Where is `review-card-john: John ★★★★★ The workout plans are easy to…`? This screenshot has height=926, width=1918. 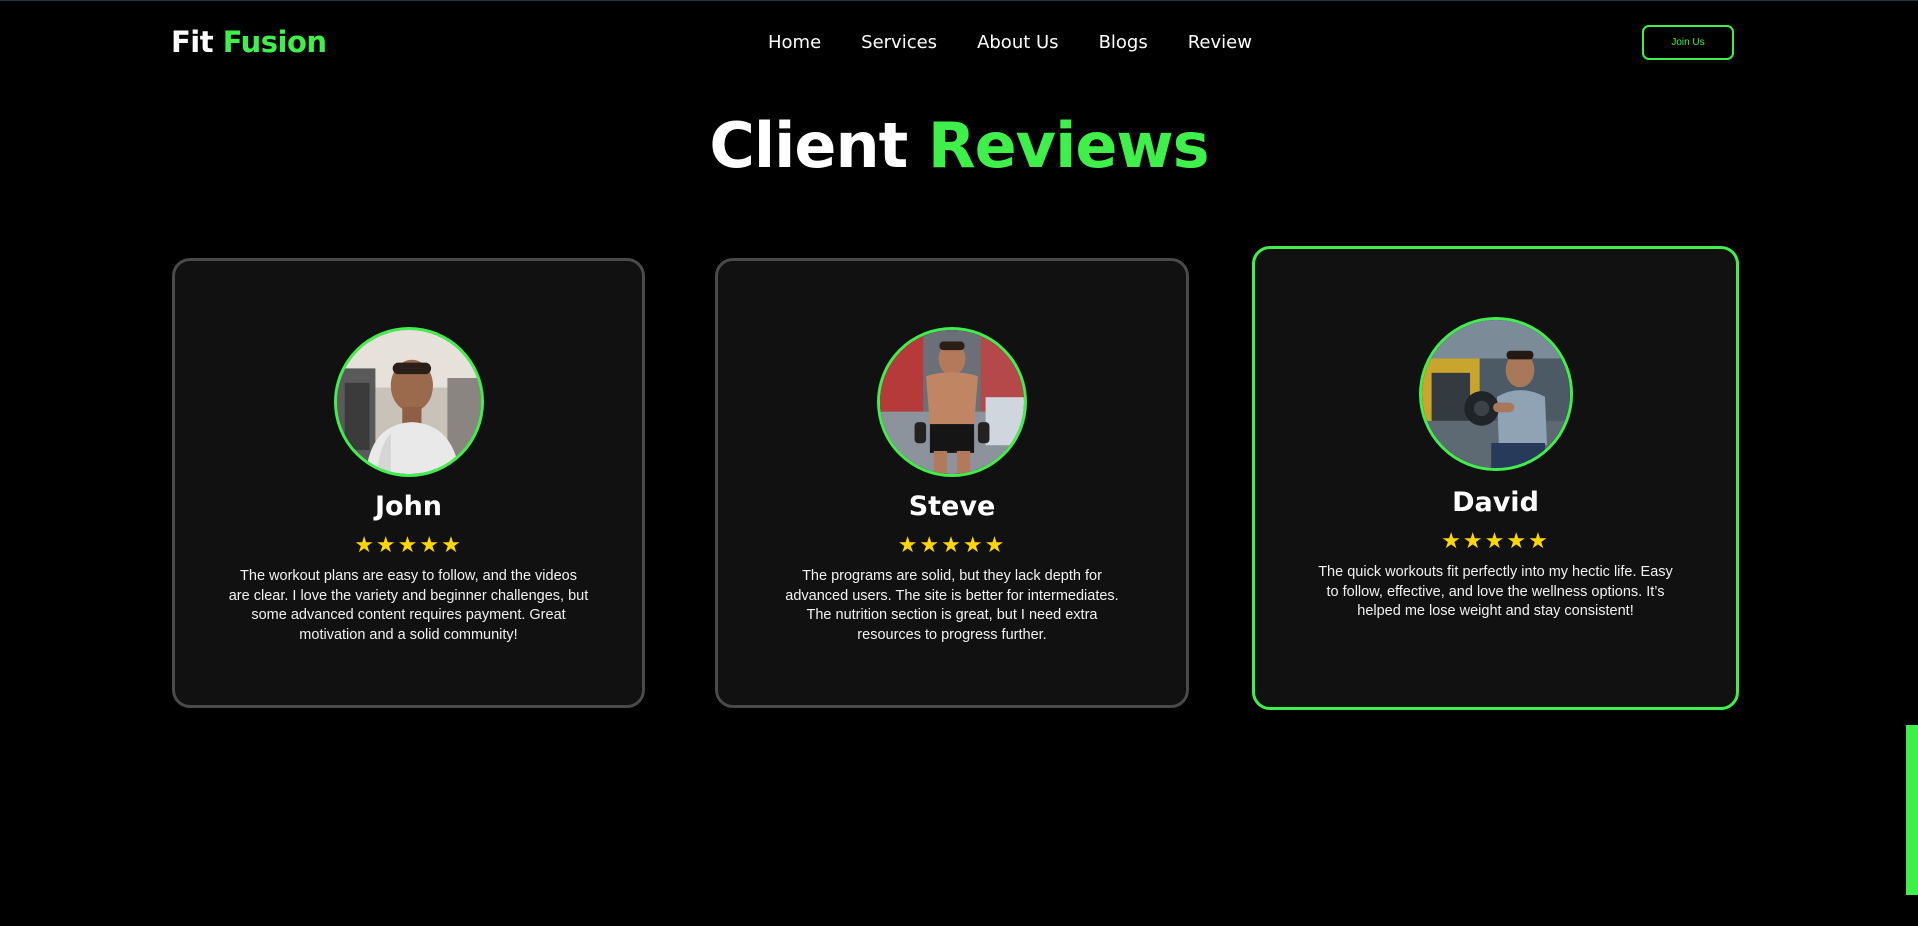
review-card-john: John ★★★★★ The workout plans are easy to… is located at coordinates (408, 483).